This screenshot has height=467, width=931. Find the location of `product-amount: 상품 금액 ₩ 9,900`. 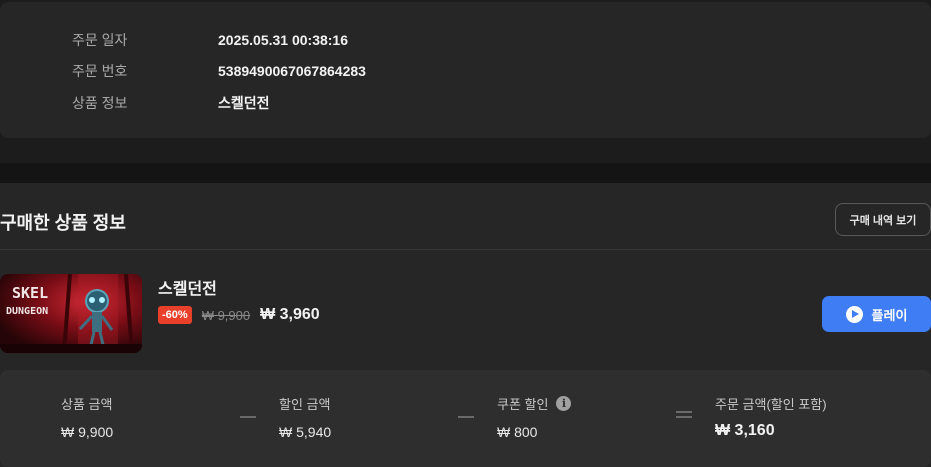

product-amount: 상품 금액 ₩ 9,900 is located at coordinates (87, 417).